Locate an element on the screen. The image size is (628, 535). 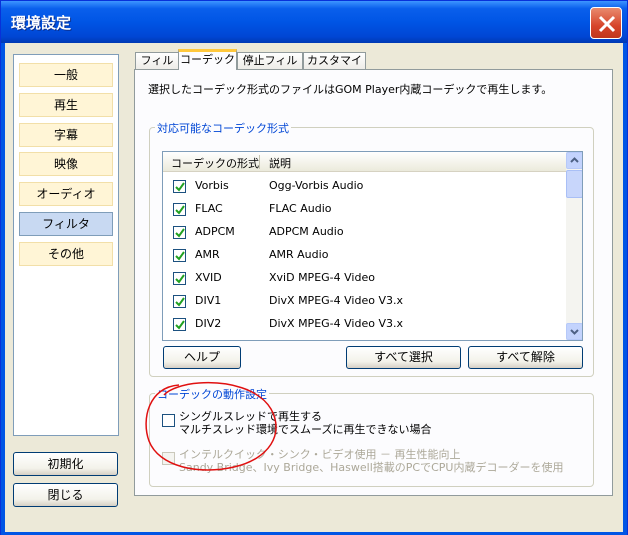
nav-item-subtitles: 字幕 is located at coordinates (66, 135).